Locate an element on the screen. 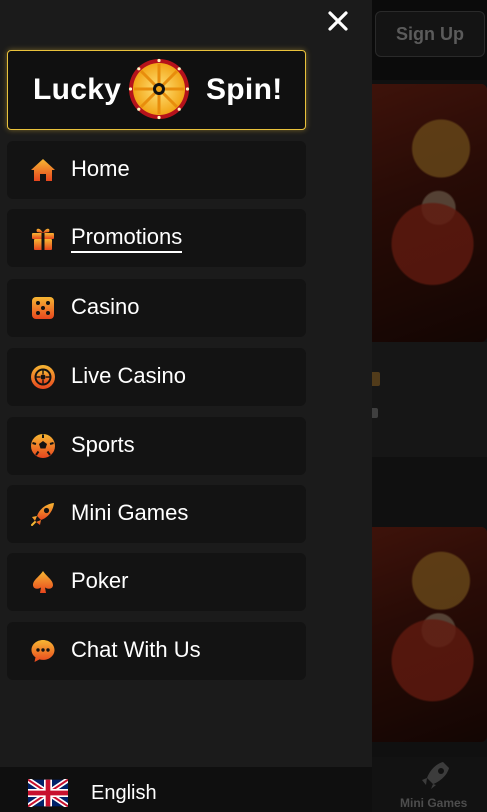  home-icon is located at coordinates (43, 170).